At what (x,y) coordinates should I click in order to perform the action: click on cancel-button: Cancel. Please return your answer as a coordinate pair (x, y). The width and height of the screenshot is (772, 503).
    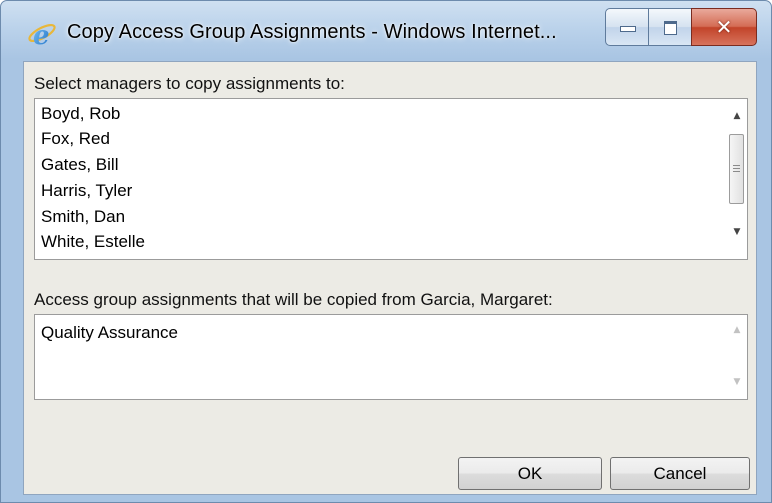
    Looking at the image, I should click on (680, 473).